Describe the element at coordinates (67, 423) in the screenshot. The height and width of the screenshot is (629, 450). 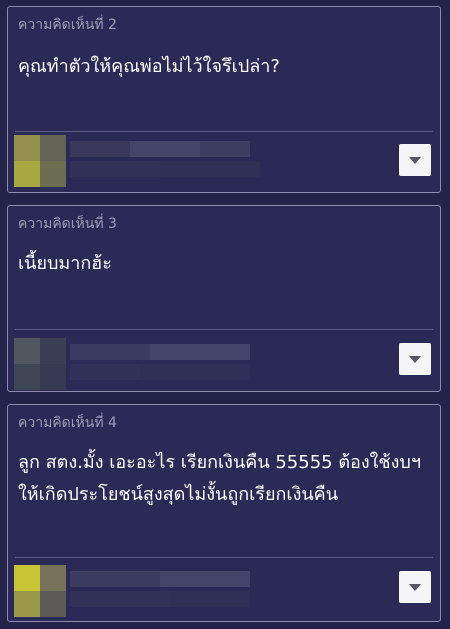
I see `comment-number-label: ความคิดเห็นที่ 4` at that location.